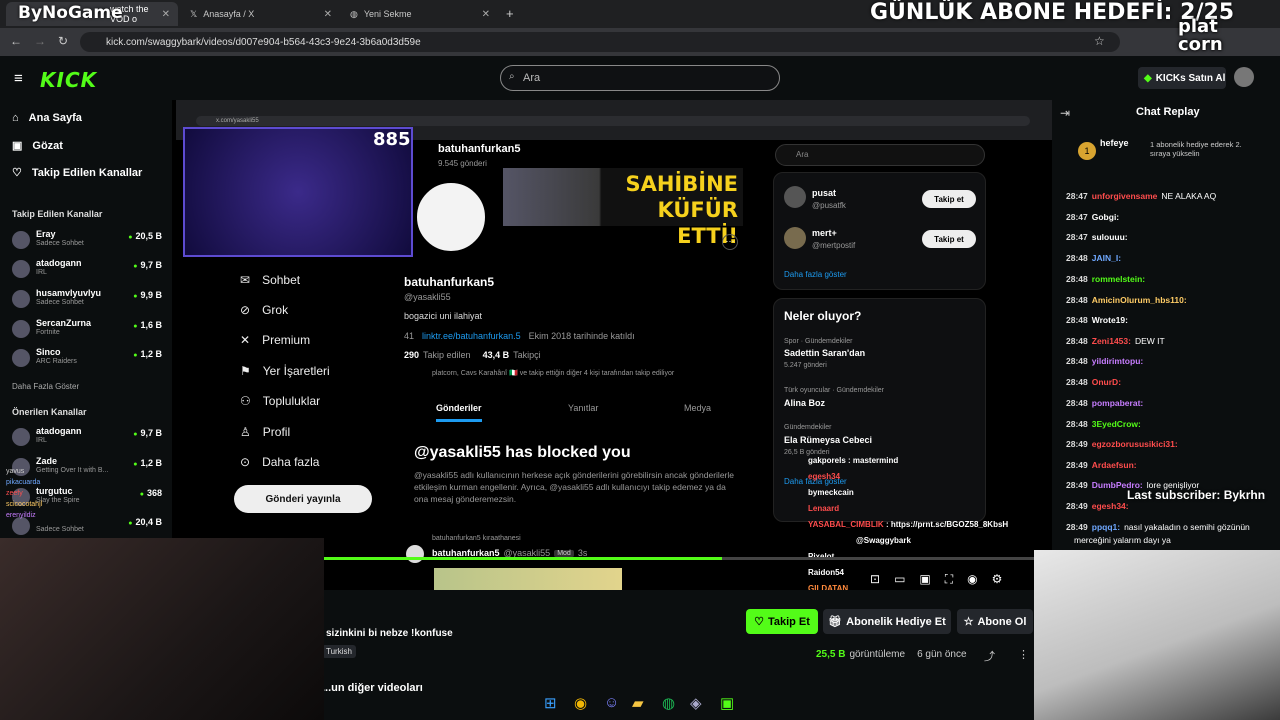 Image resolution: width=1280 pixels, height=720 pixels. I want to click on sidebar-item-home: ⌂ Ana Sayfa, so click(47, 118).